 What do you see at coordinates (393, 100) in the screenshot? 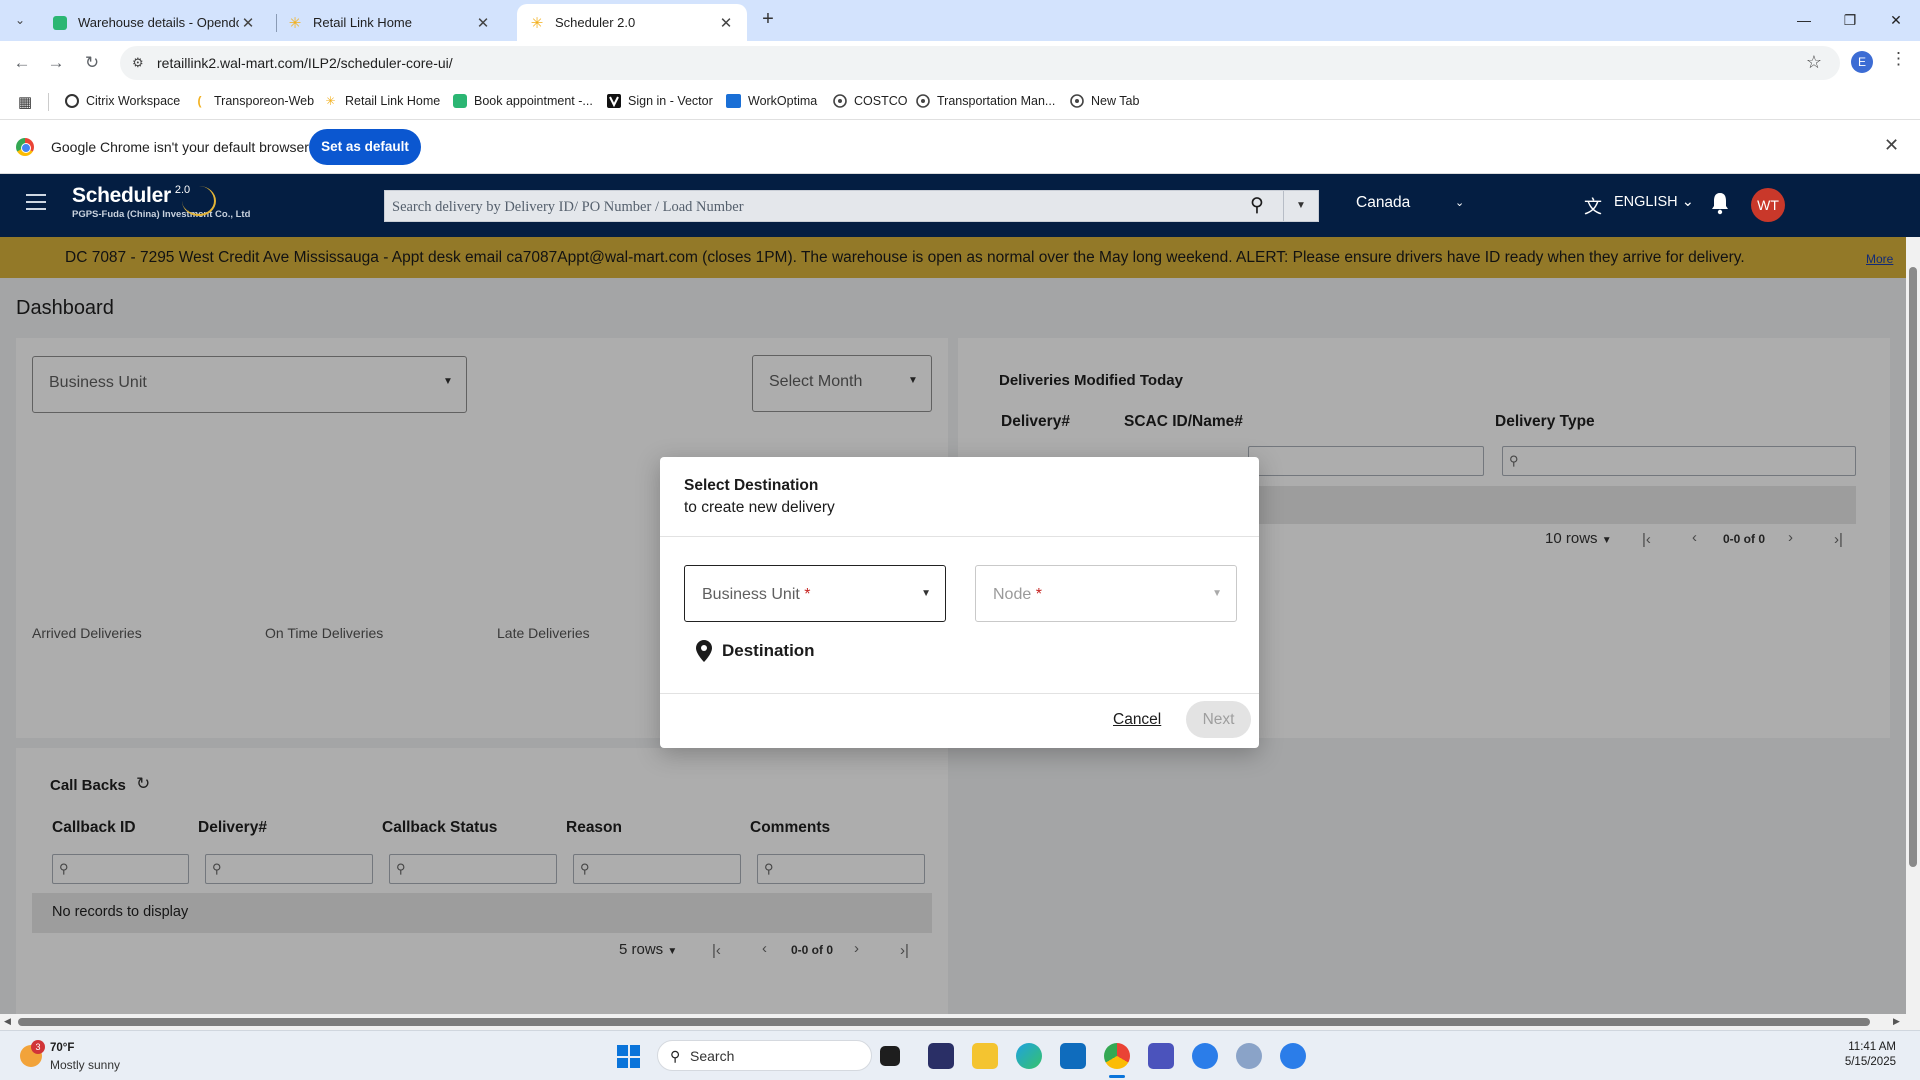
I see `bookmark-label: Retail Link Home` at bounding box center [393, 100].